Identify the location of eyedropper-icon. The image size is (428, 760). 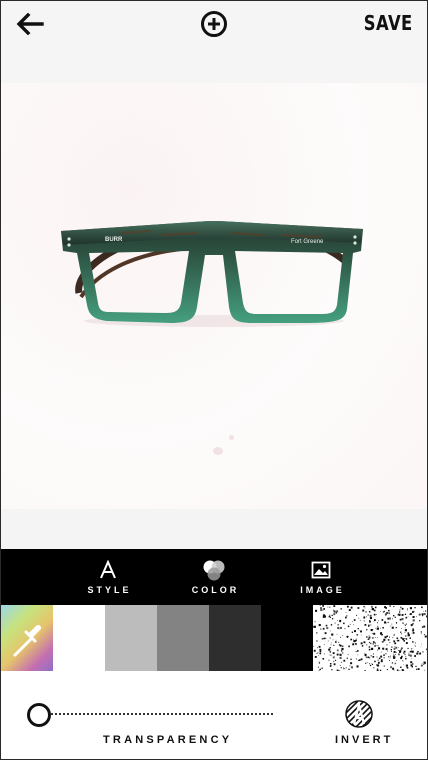
(27, 640).